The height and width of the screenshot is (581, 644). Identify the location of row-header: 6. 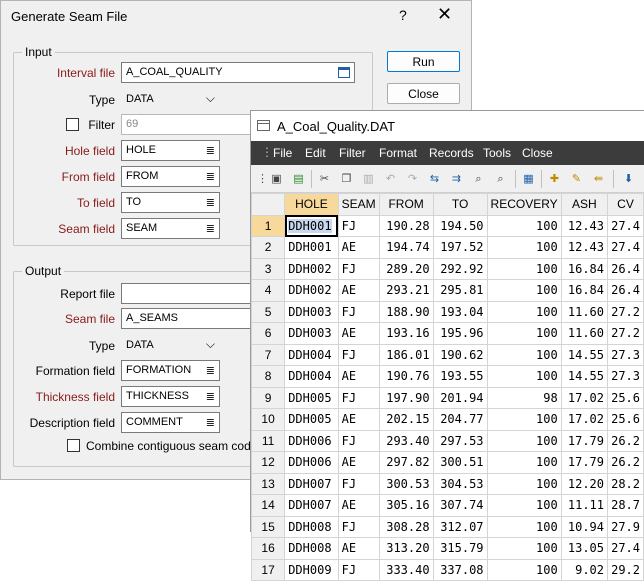
(268, 333).